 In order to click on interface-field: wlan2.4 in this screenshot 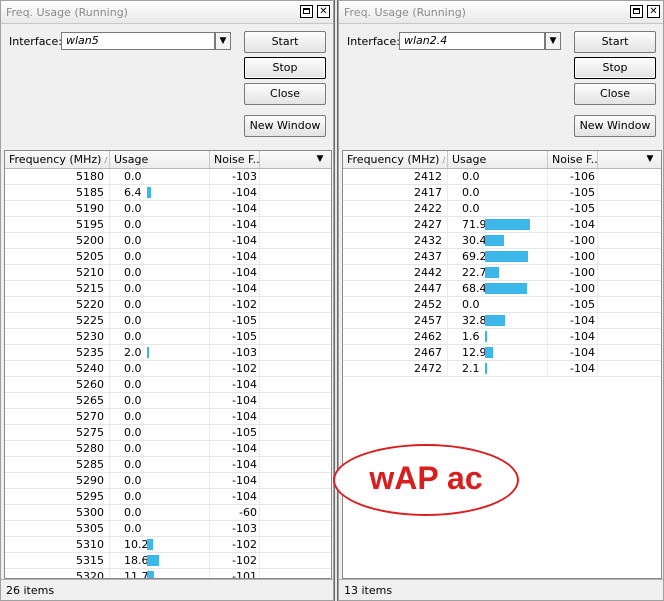, I will do `click(472, 41)`.